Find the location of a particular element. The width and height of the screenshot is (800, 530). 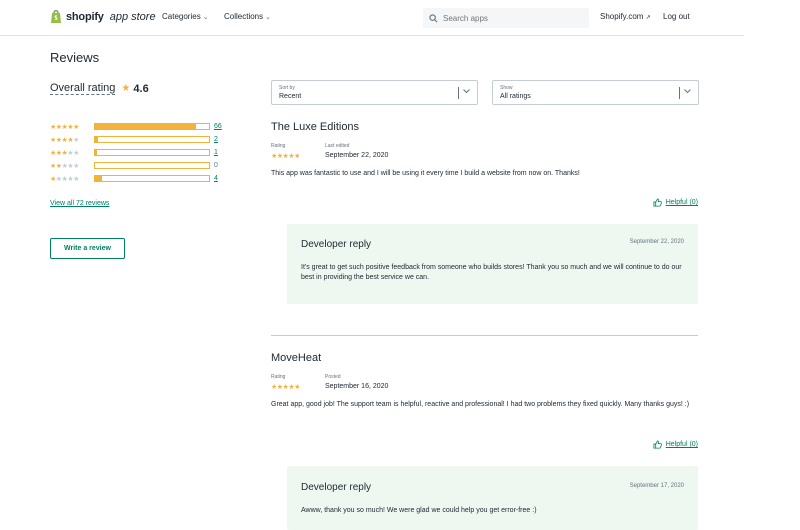

star-icon: ★ is located at coordinates (126, 88).